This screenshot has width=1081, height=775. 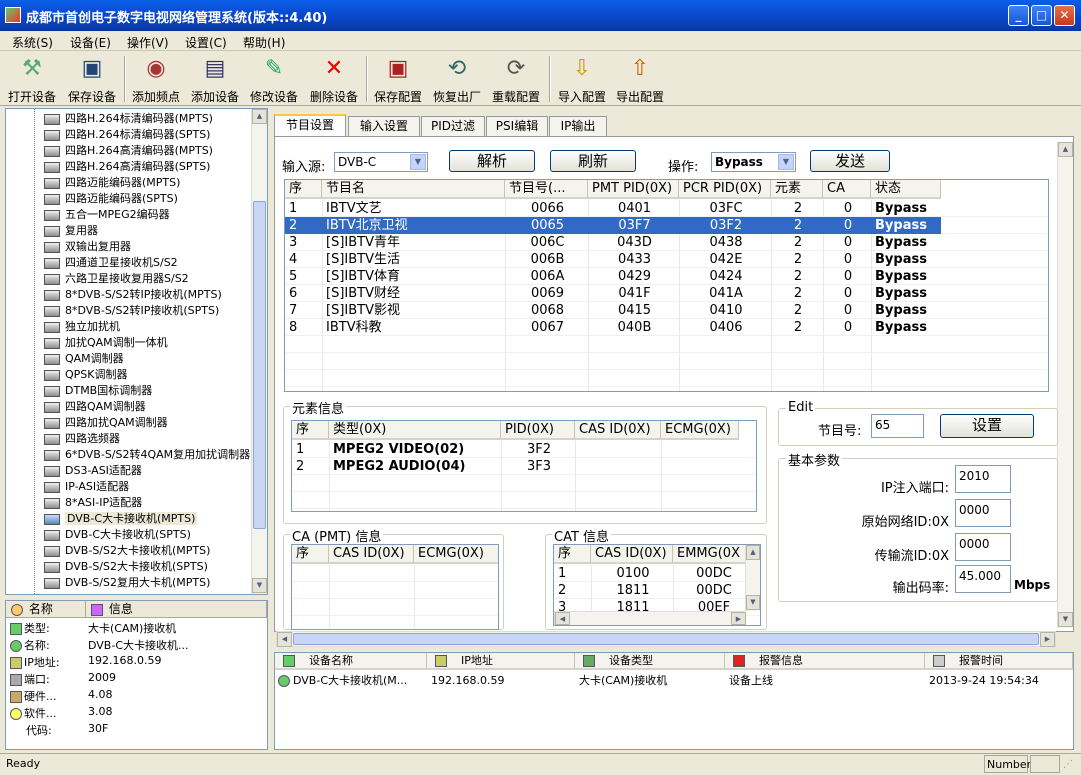 I want to click on operation-select: Bypass ▼, so click(x=753, y=162).